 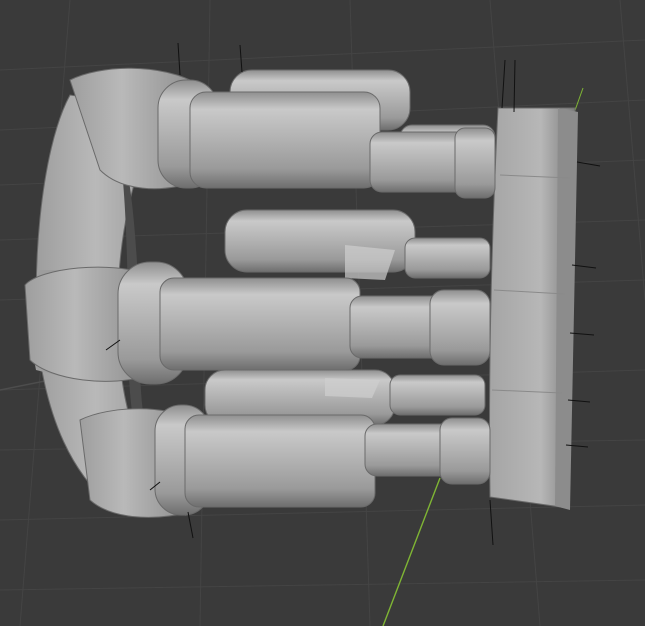 I want to click on front-cylinder-middle, so click(x=257, y=323).